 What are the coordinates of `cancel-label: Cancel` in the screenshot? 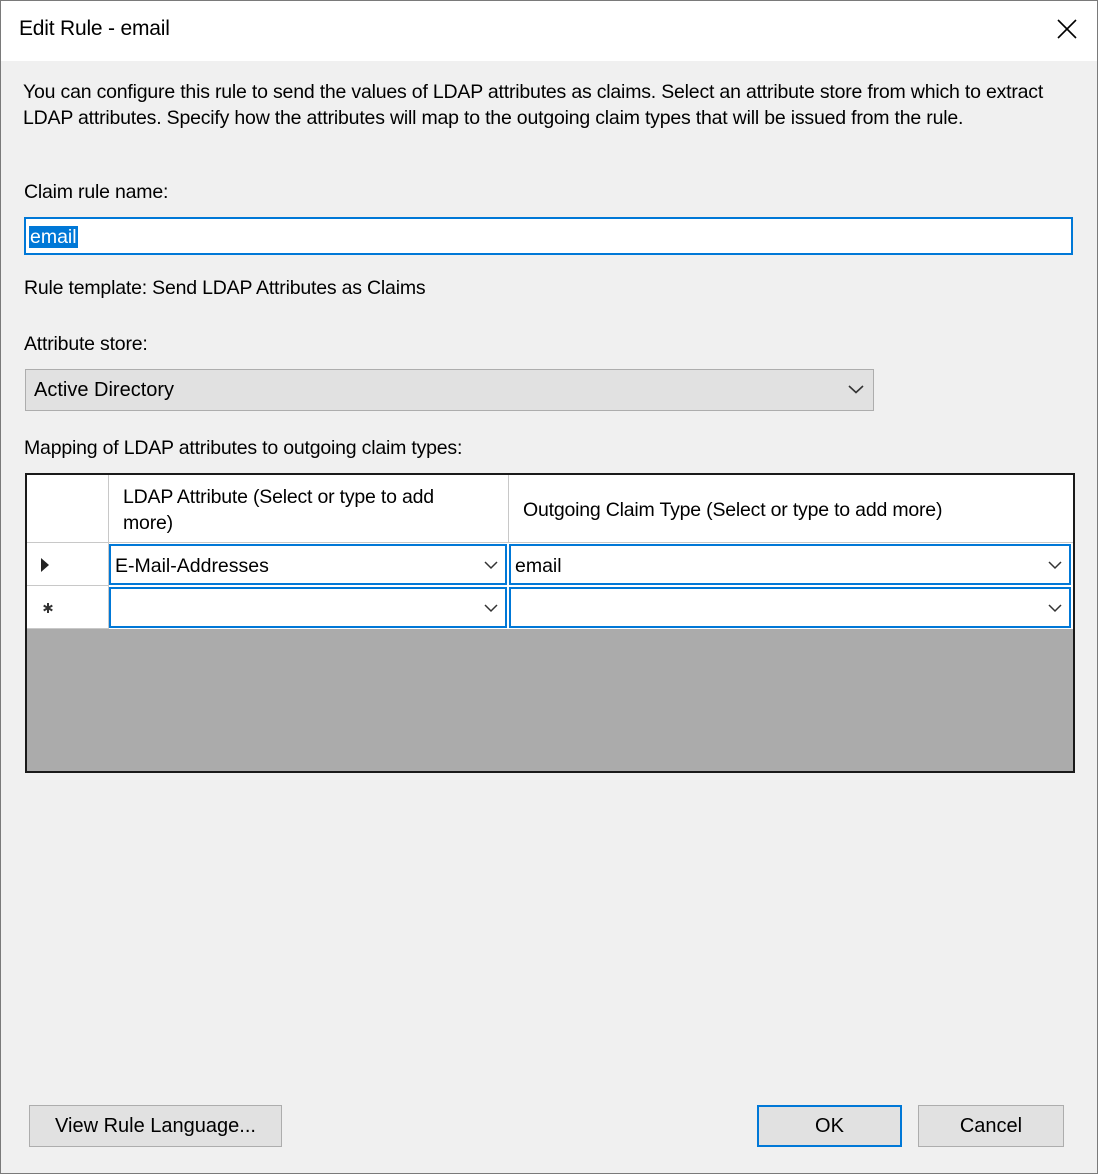 It's located at (991, 1126).